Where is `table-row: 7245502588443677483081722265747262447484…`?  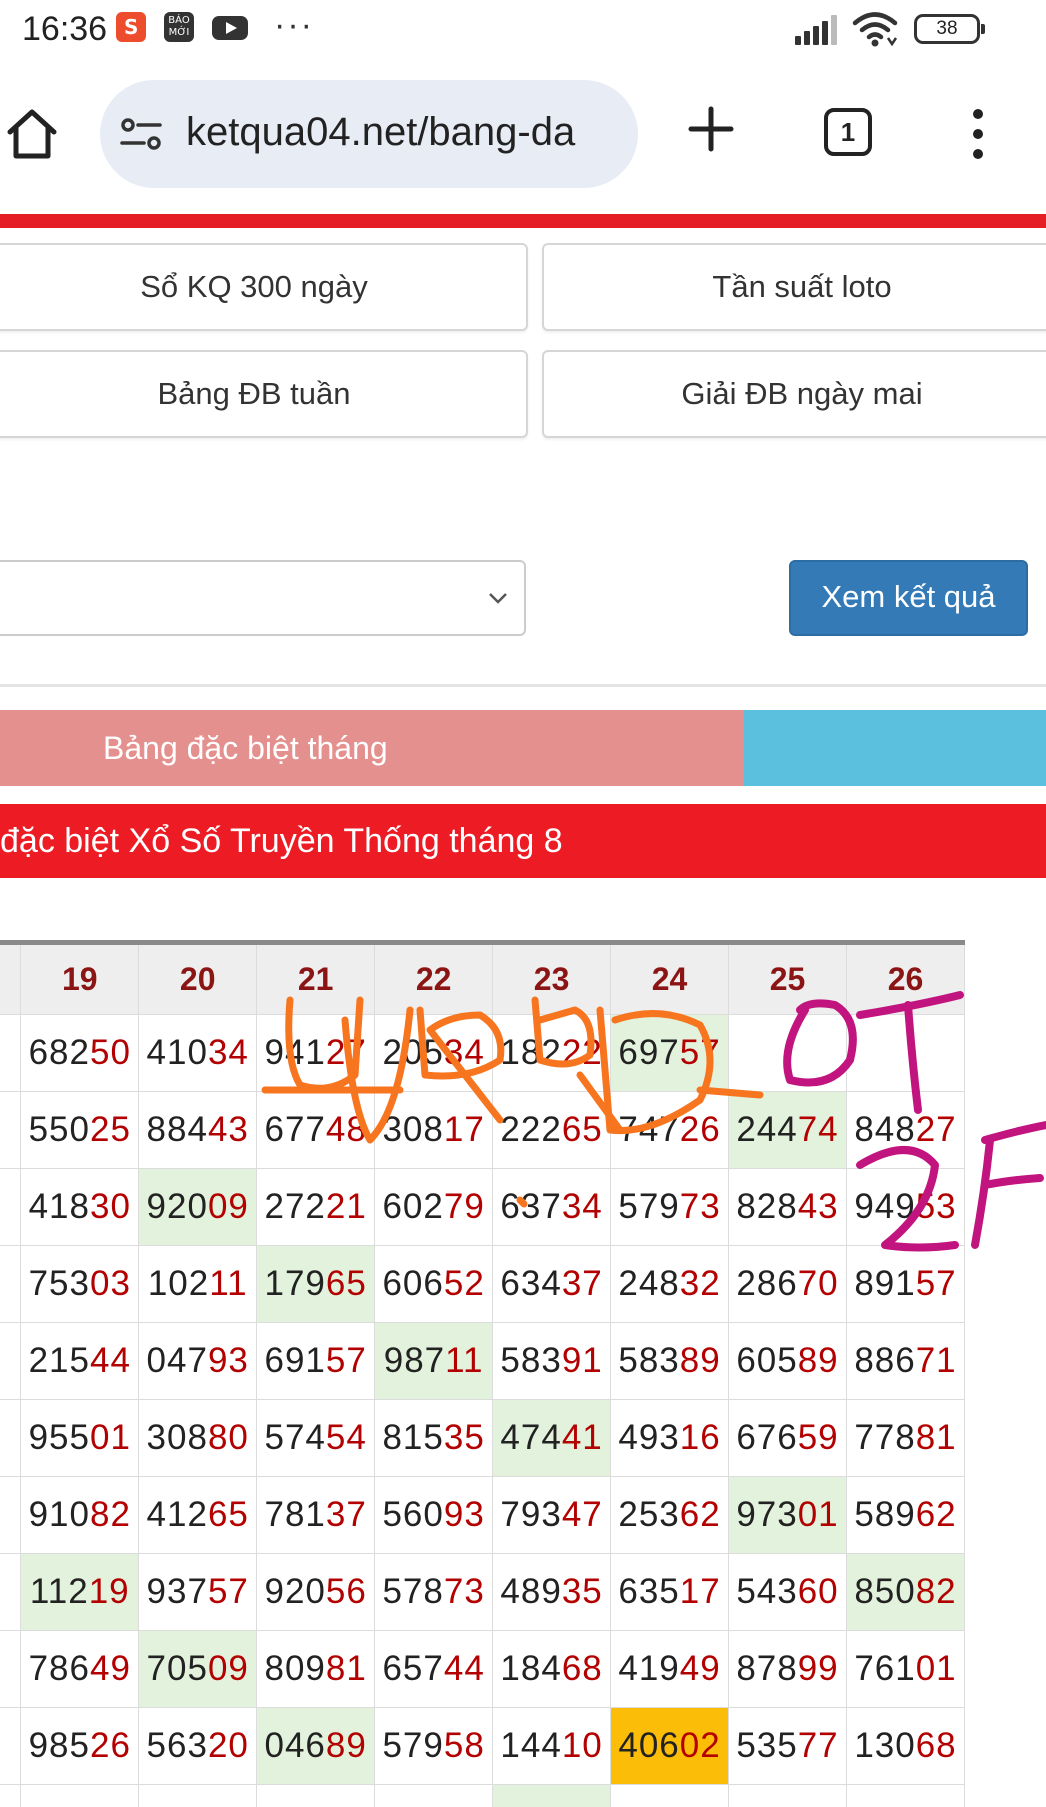
table-row: 7245502588443677483081722265747262447484… is located at coordinates (483, 1130).